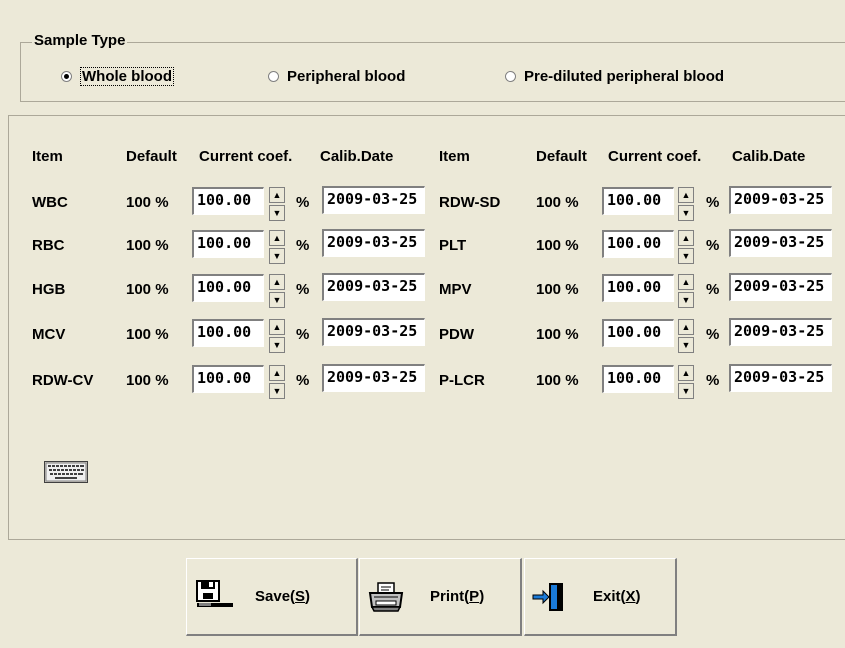 This screenshot has height=648, width=845. What do you see at coordinates (127, 76) in the screenshot?
I see `radio-label: Whole blood` at bounding box center [127, 76].